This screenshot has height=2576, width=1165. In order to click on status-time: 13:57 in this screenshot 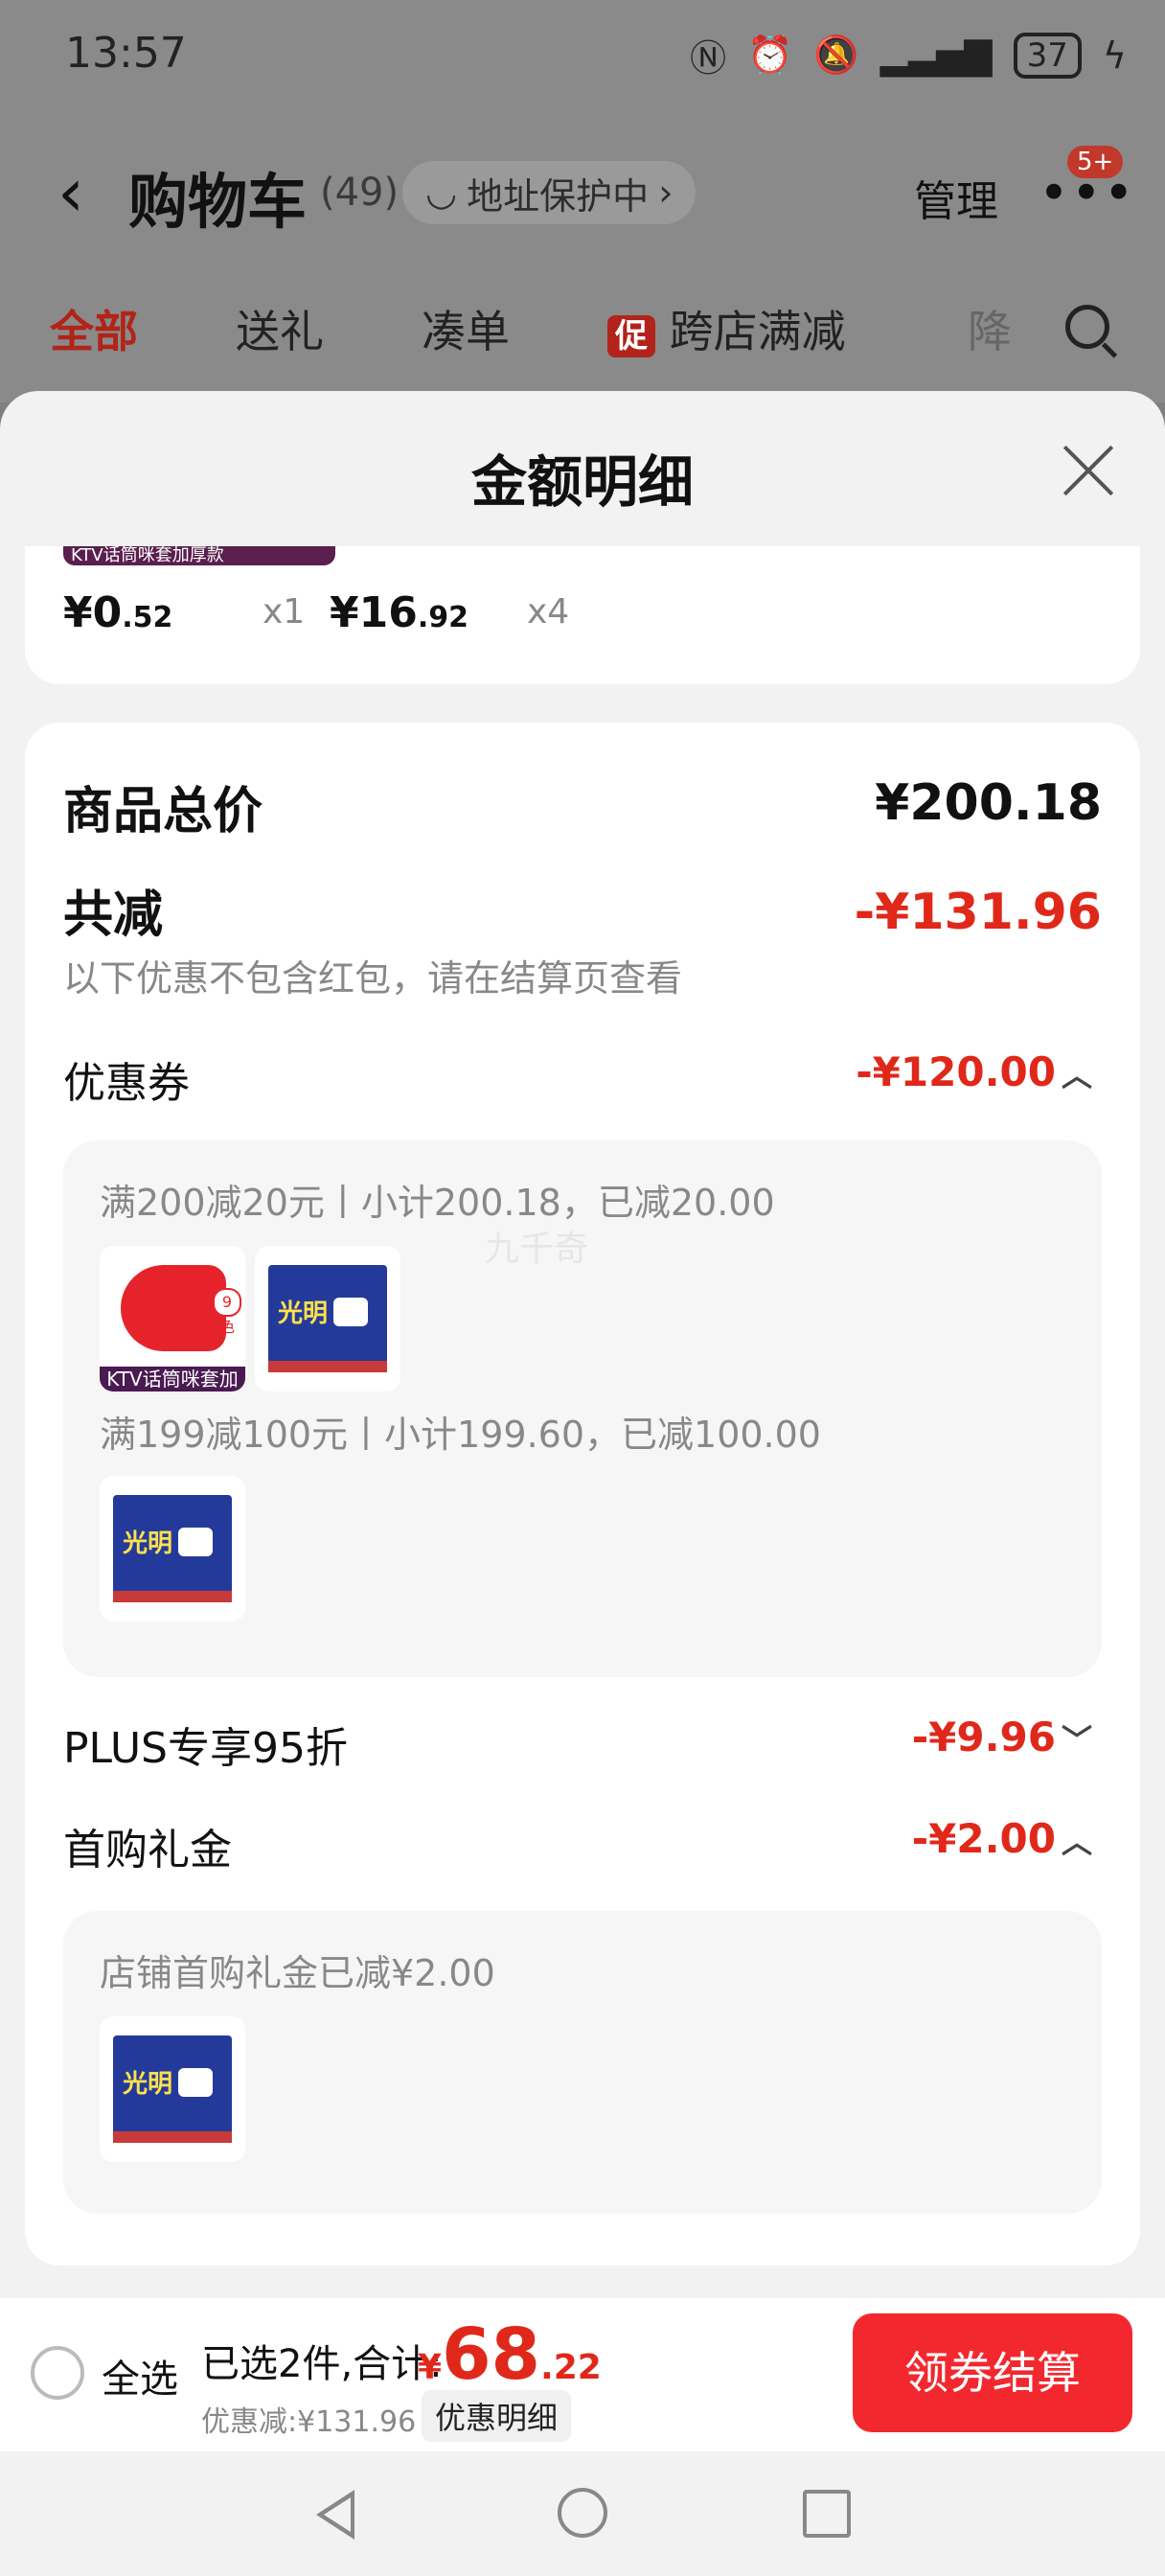, I will do `click(126, 53)`.